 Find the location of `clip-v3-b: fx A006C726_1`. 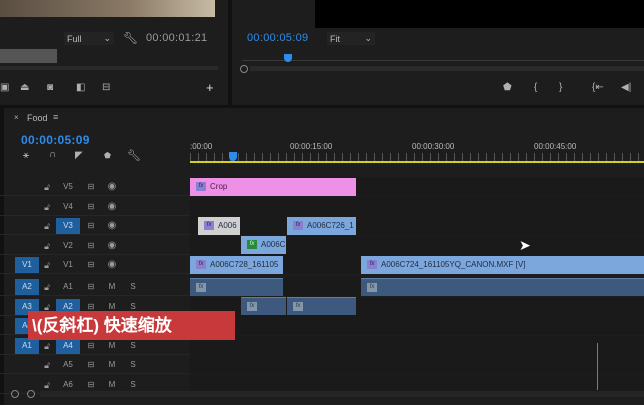

clip-v3-b: fx A006C726_1 is located at coordinates (321, 226).